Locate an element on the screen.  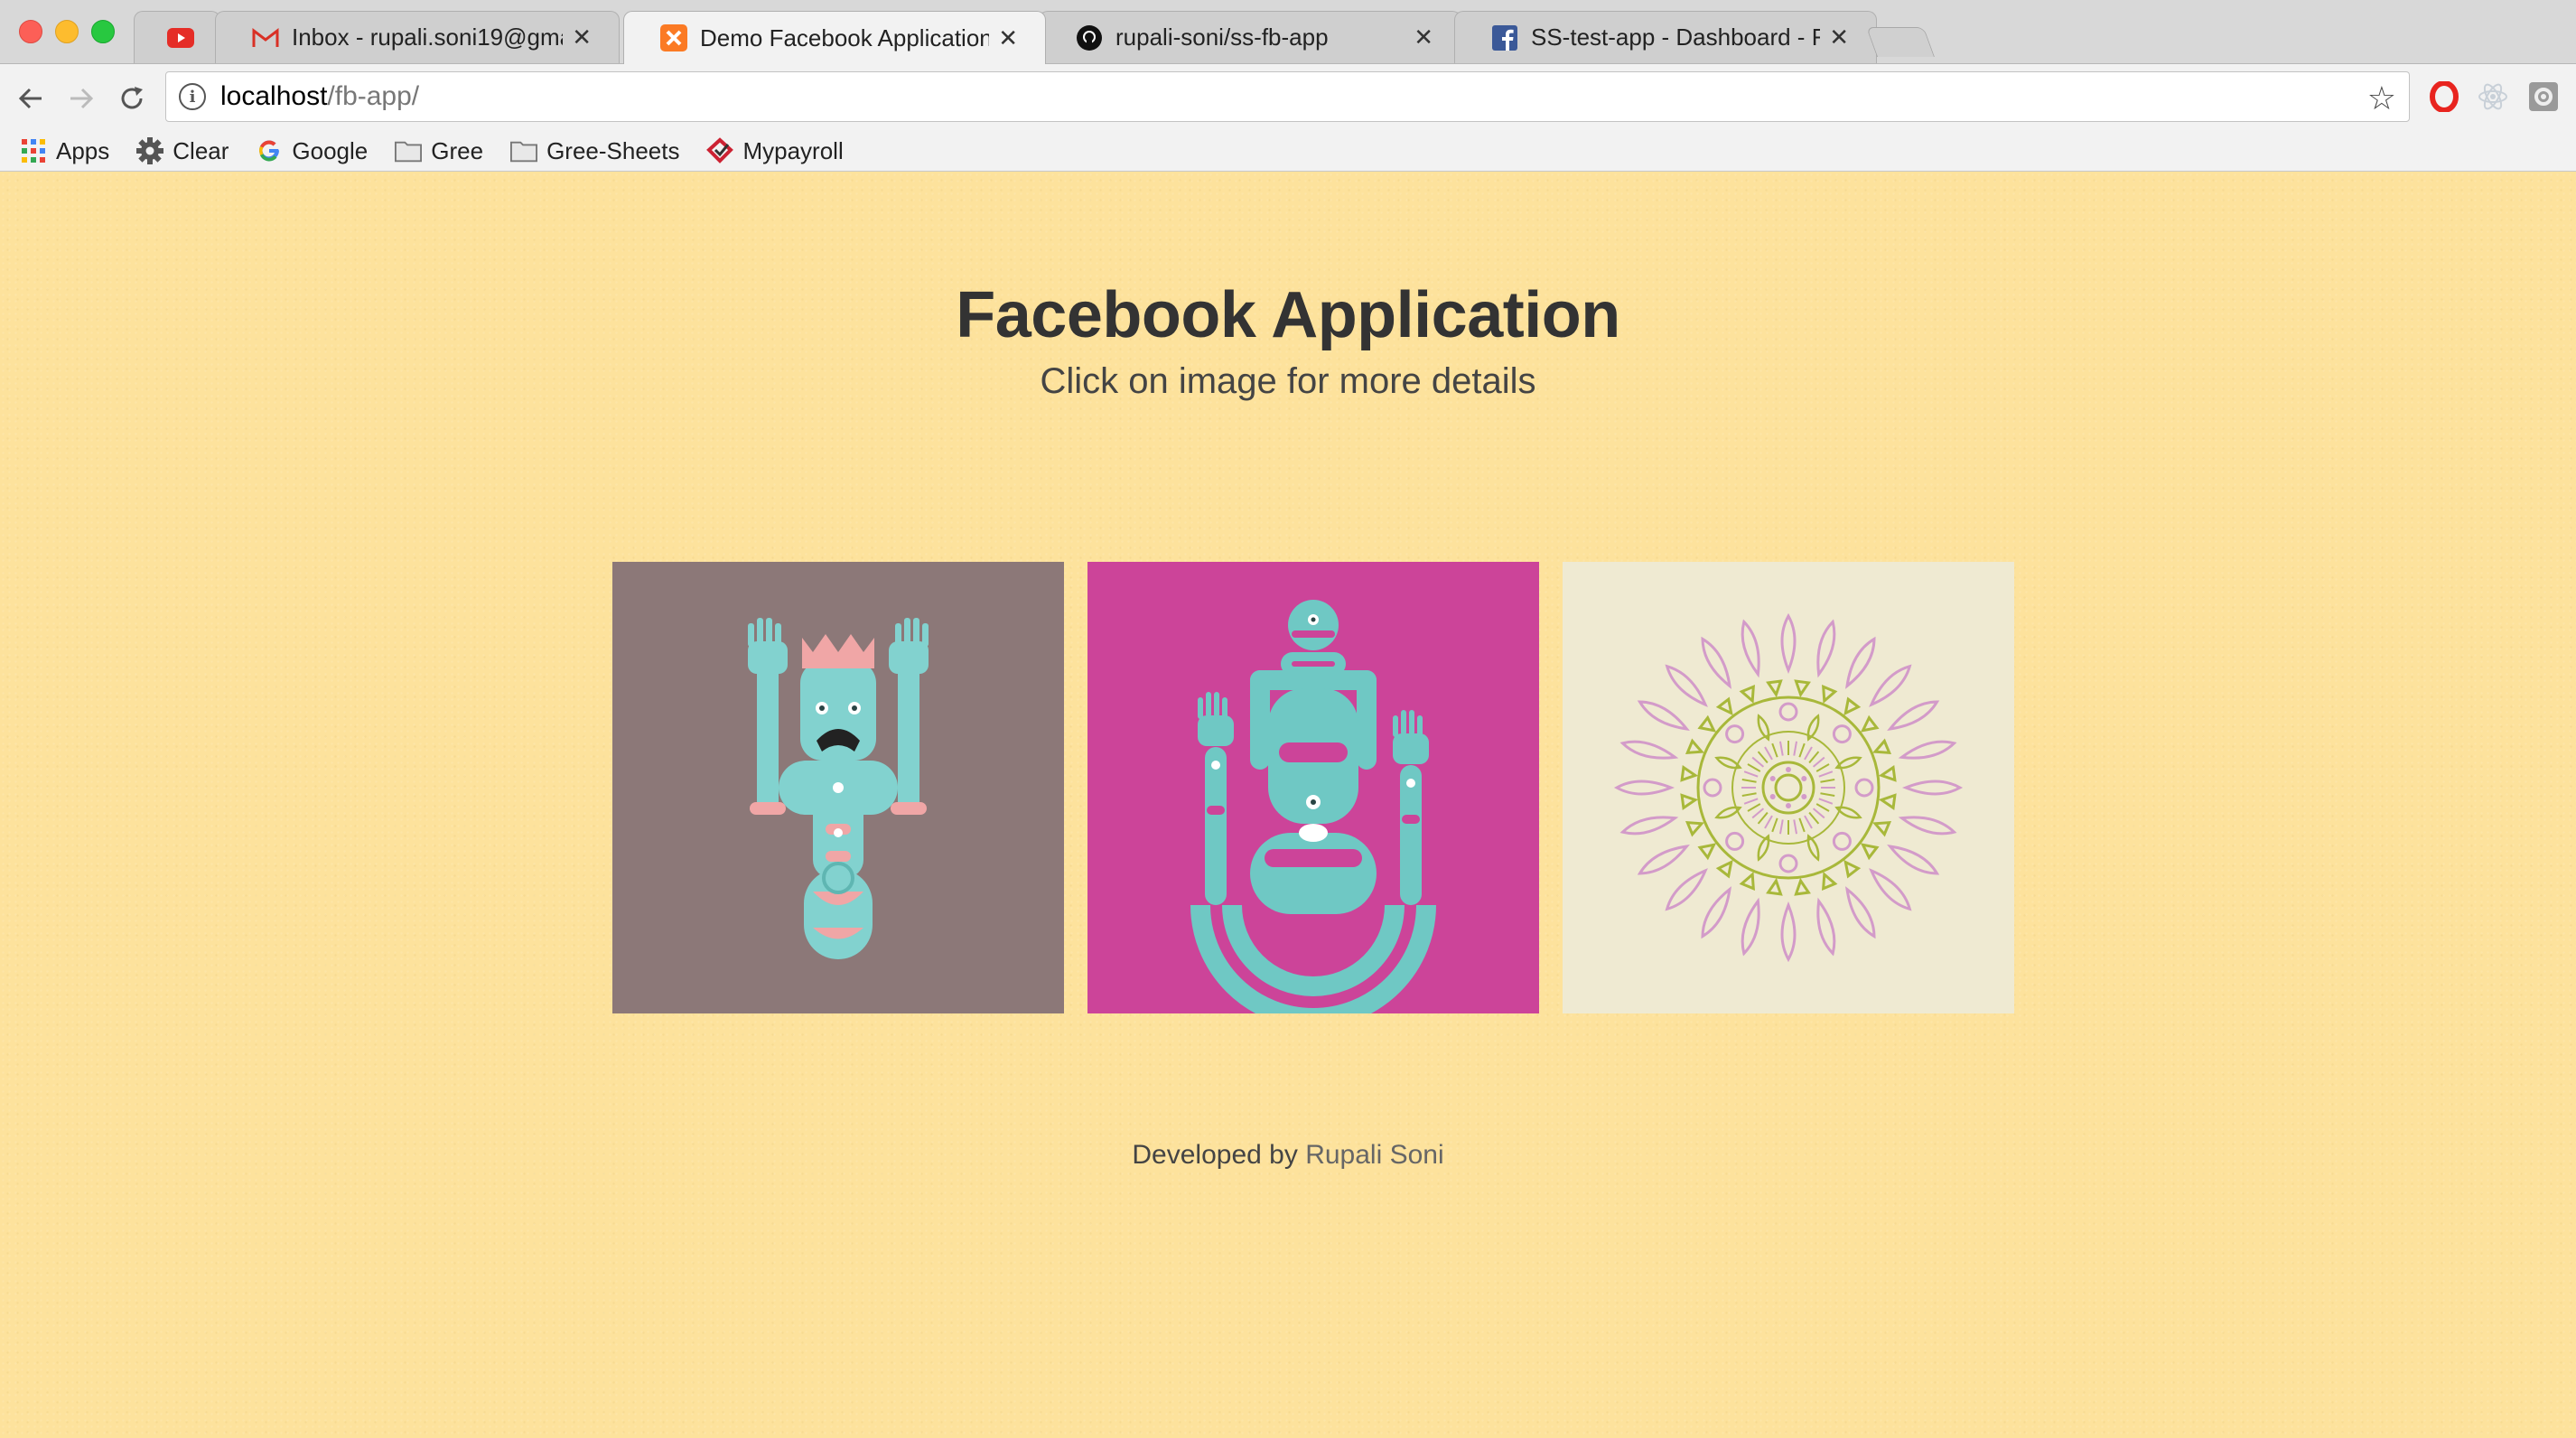
react-extension-icon is located at coordinates (2493, 96).